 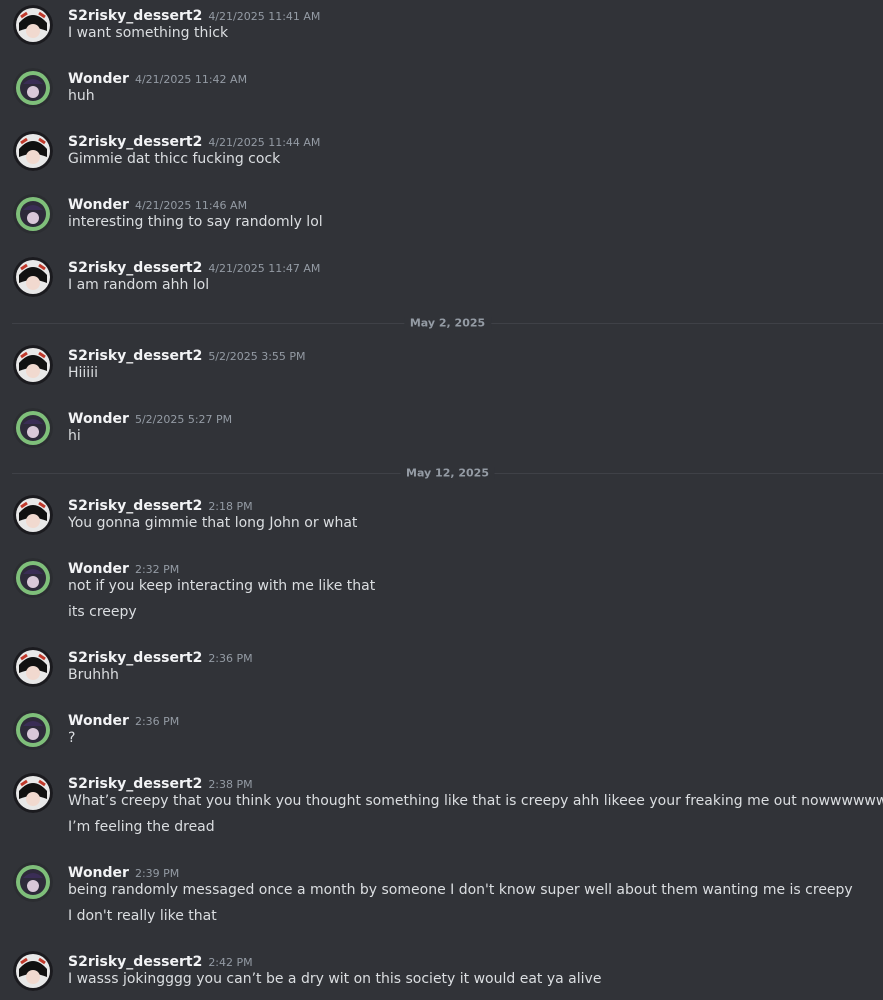 What do you see at coordinates (191, 205) in the screenshot?
I see `timestamp: 4/21/2025 11:46 AM` at bounding box center [191, 205].